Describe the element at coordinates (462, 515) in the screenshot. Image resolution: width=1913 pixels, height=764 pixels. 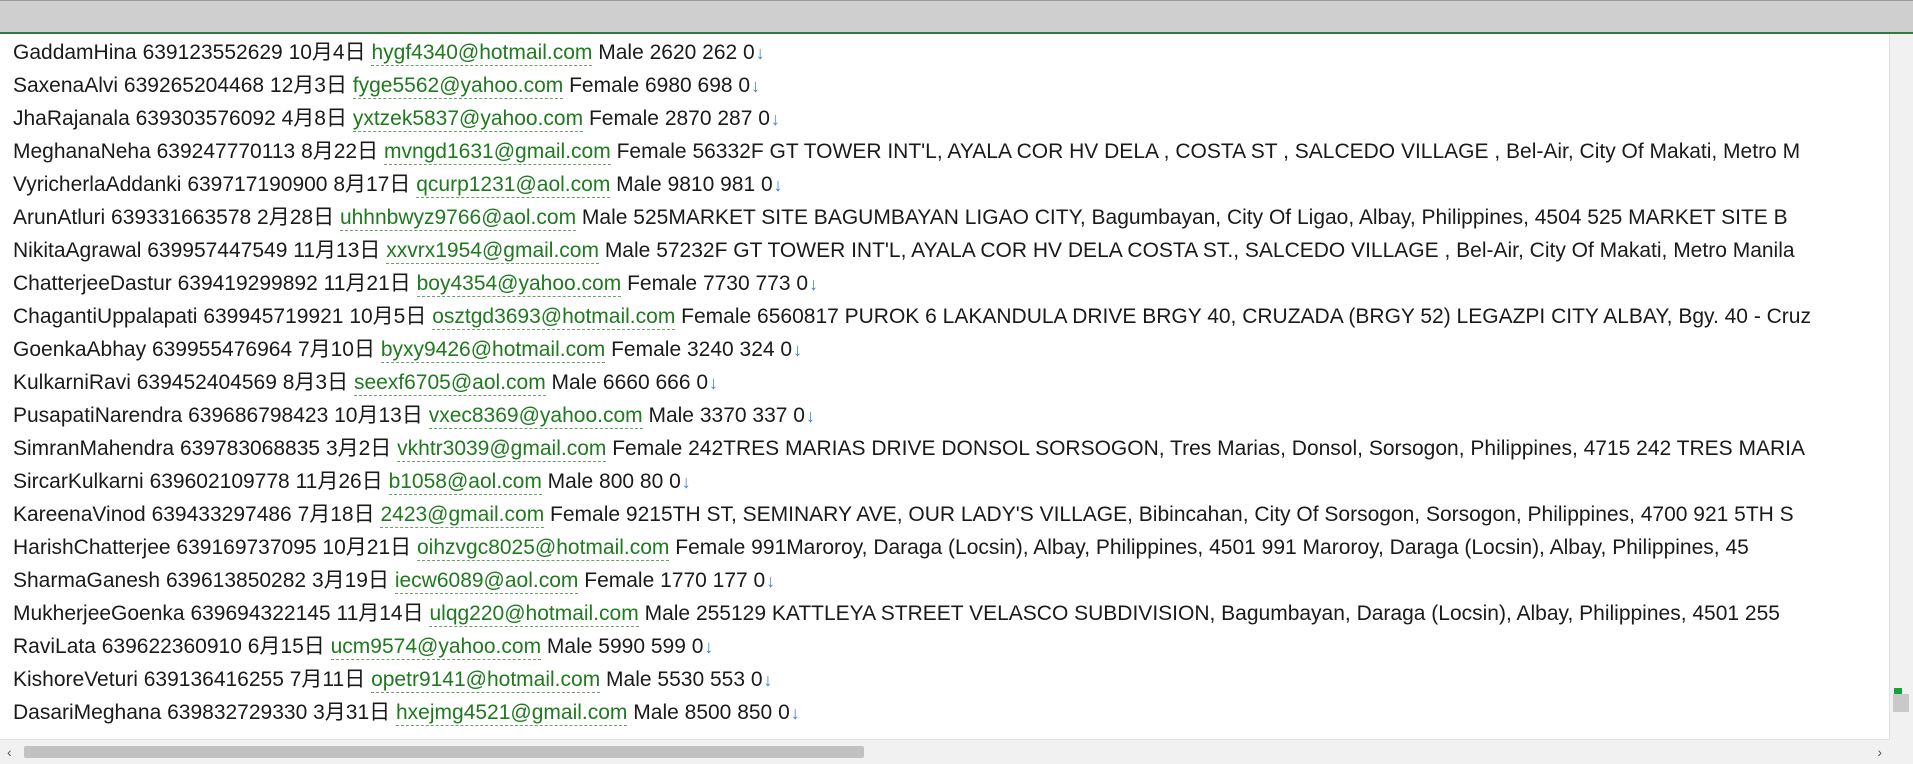
I see `email-link: 2423@gmail.com` at that location.